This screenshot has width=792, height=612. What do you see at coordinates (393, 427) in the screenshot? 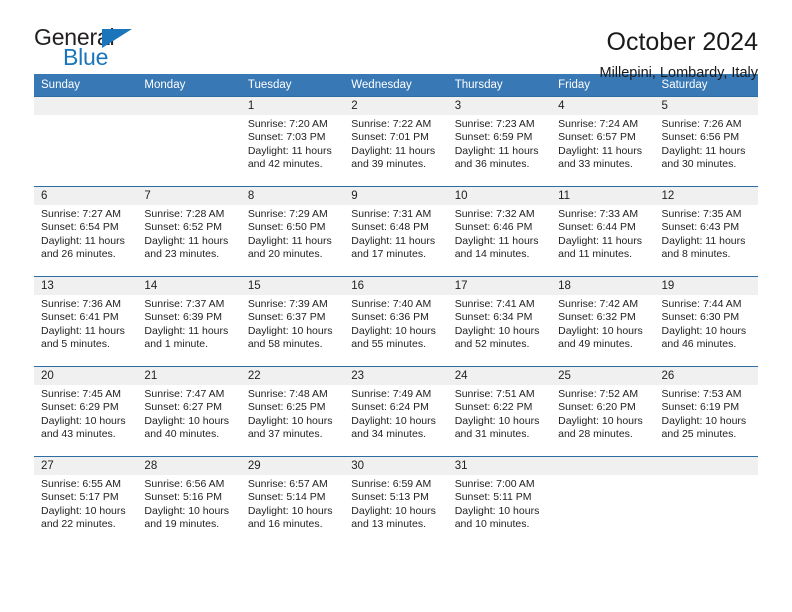
I see `daylight-text: Daylight: 10 hours and 34 minutes.` at bounding box center [393, 427].